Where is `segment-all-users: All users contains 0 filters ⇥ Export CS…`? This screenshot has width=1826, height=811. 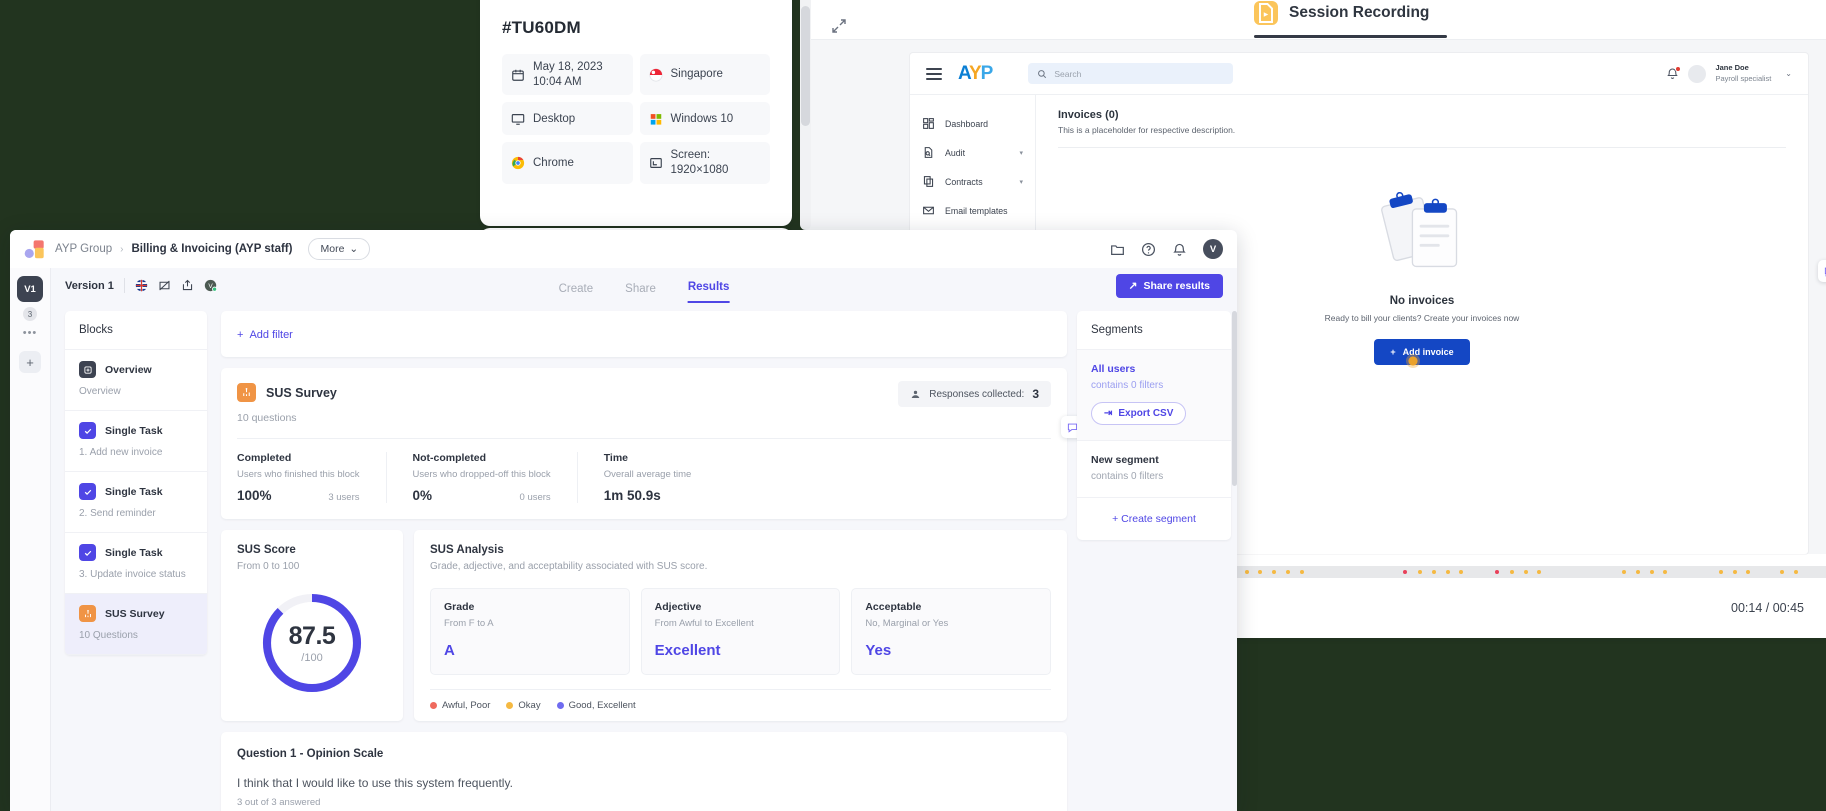
segment-all-users: All users contains 0 filters ⇥ Export CS… is located at coordinates (1154, 395).